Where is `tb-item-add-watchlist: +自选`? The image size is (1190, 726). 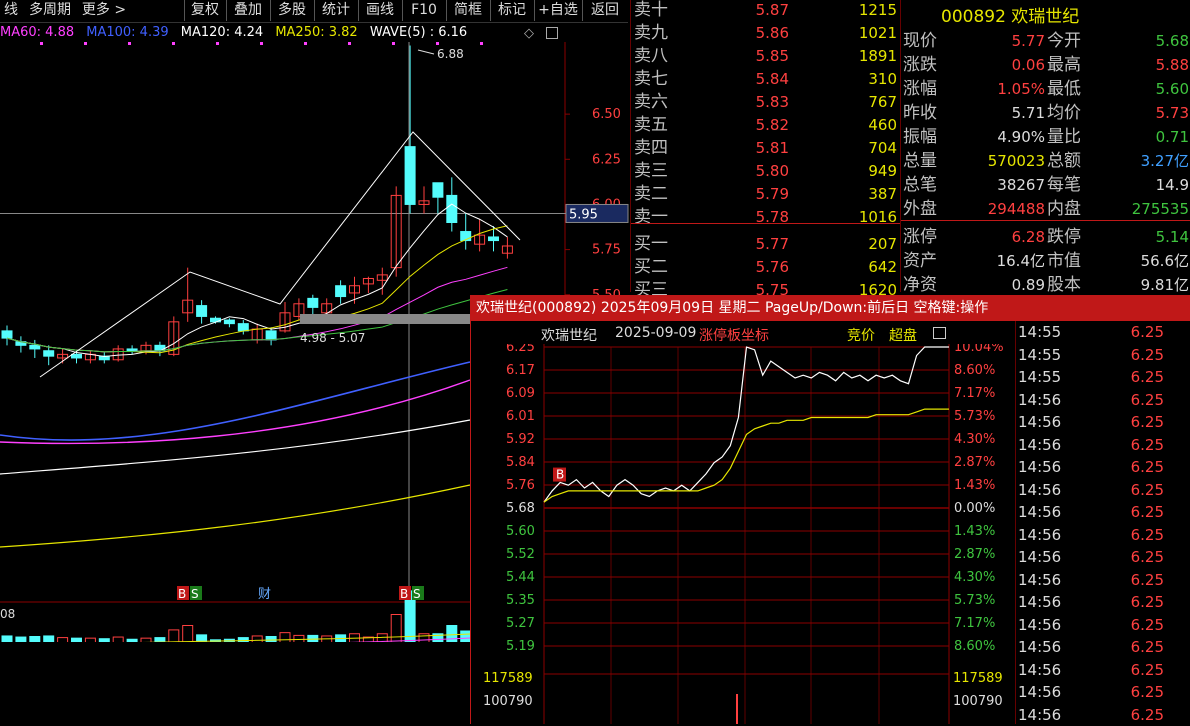
tb-item-add-watchlist: +自选 is located at coordinates (557, 10).